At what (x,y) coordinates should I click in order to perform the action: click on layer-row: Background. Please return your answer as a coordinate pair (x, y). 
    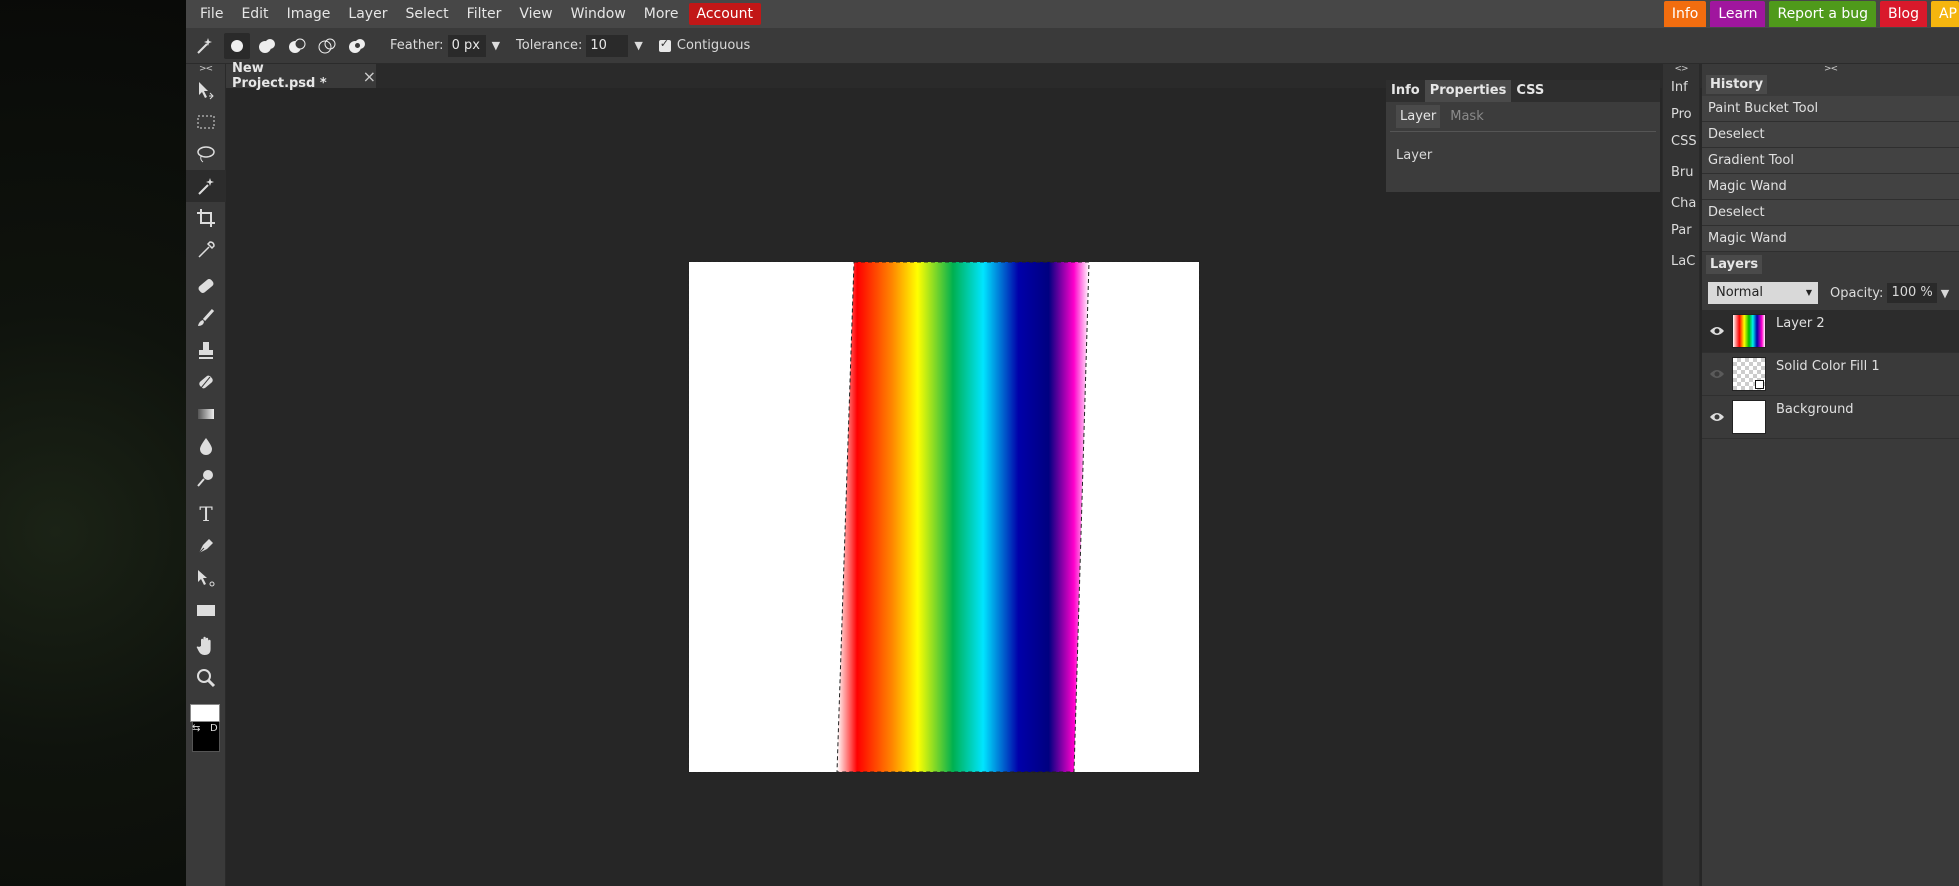
    Looking at the image, I should click on (1830, 417).